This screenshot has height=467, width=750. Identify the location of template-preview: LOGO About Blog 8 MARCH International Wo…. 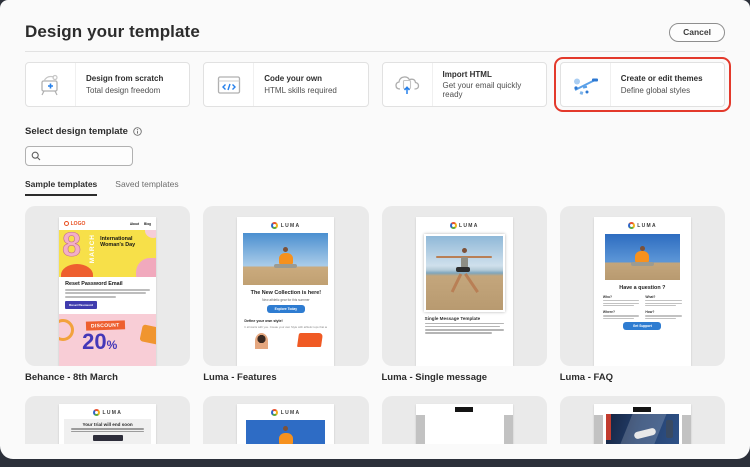
(108, 291).